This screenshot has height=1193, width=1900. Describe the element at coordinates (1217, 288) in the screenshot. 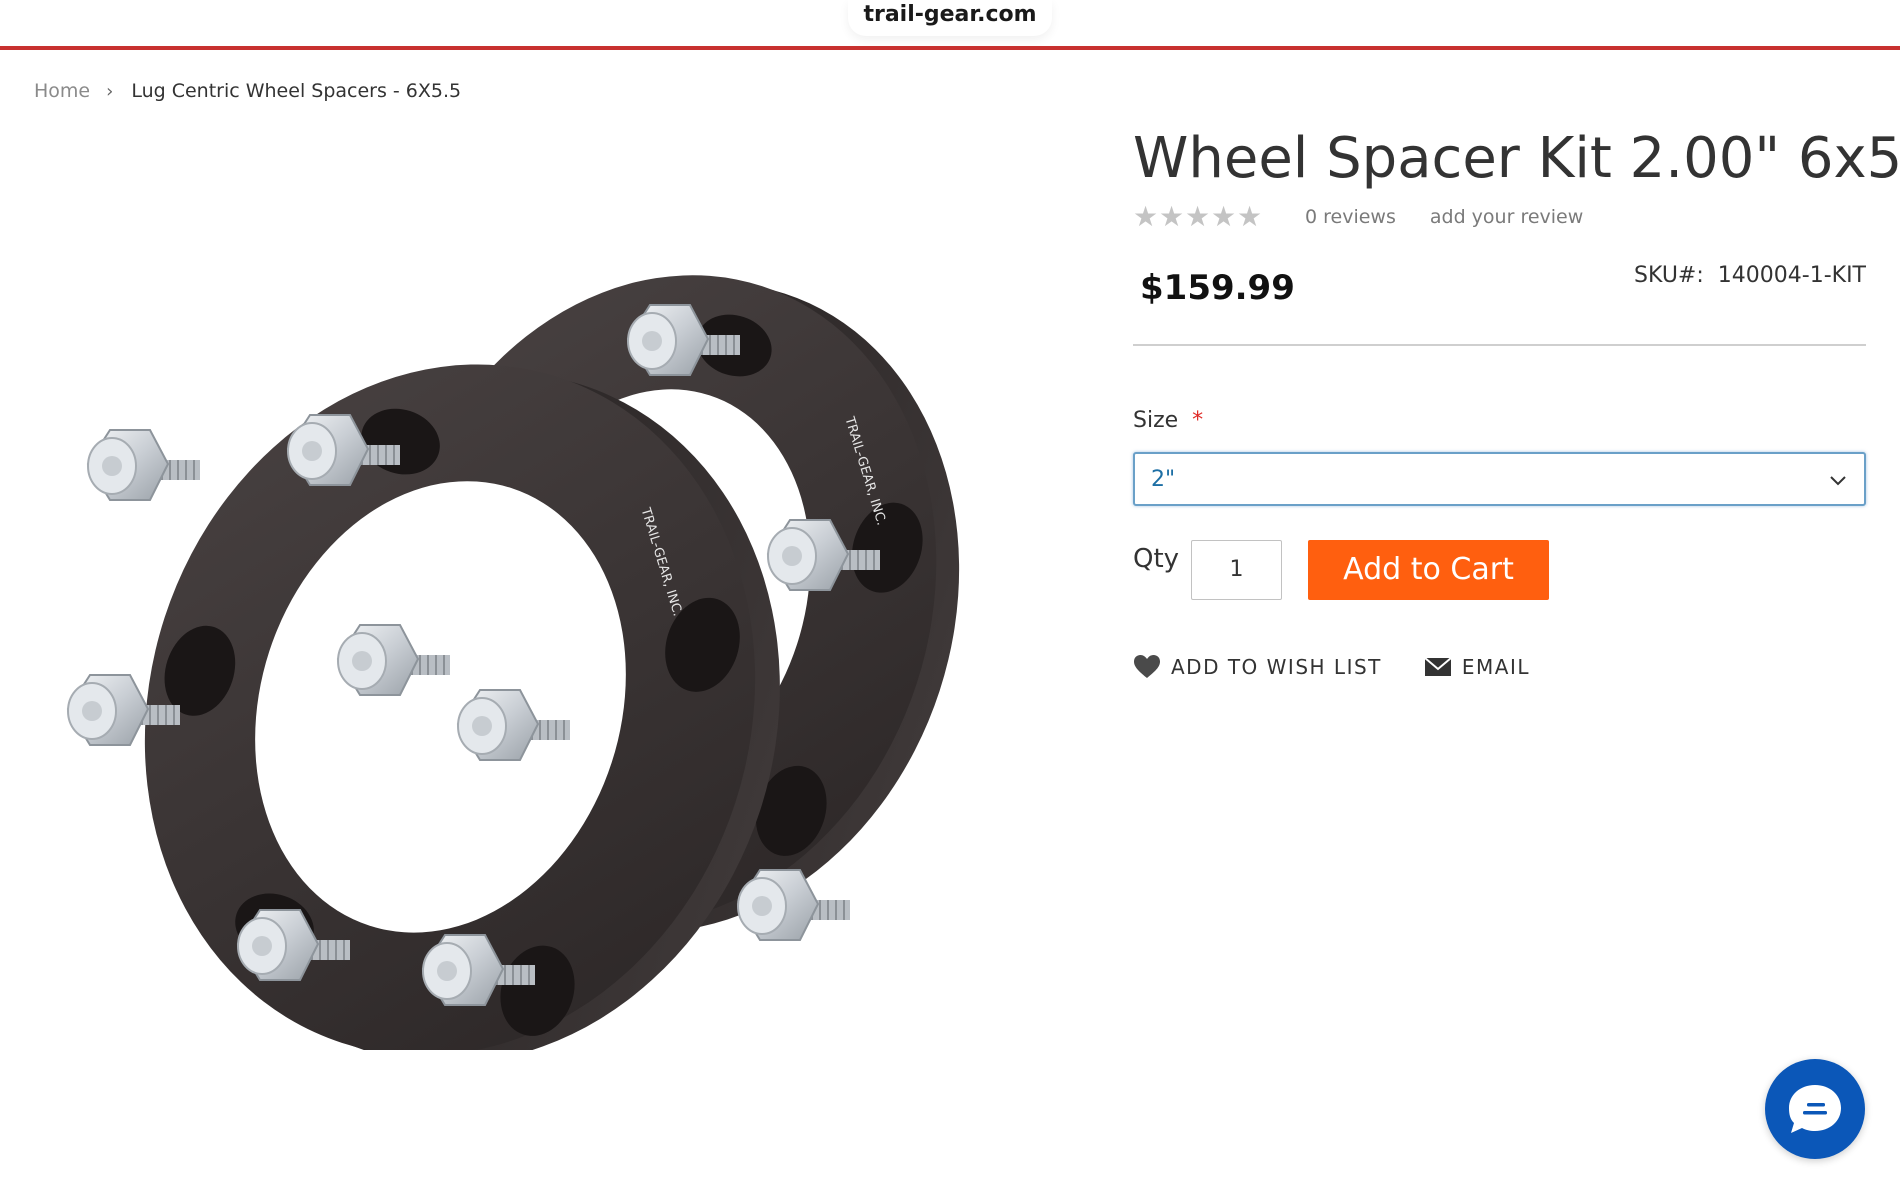

I see `product-price: $159.99` at that location.